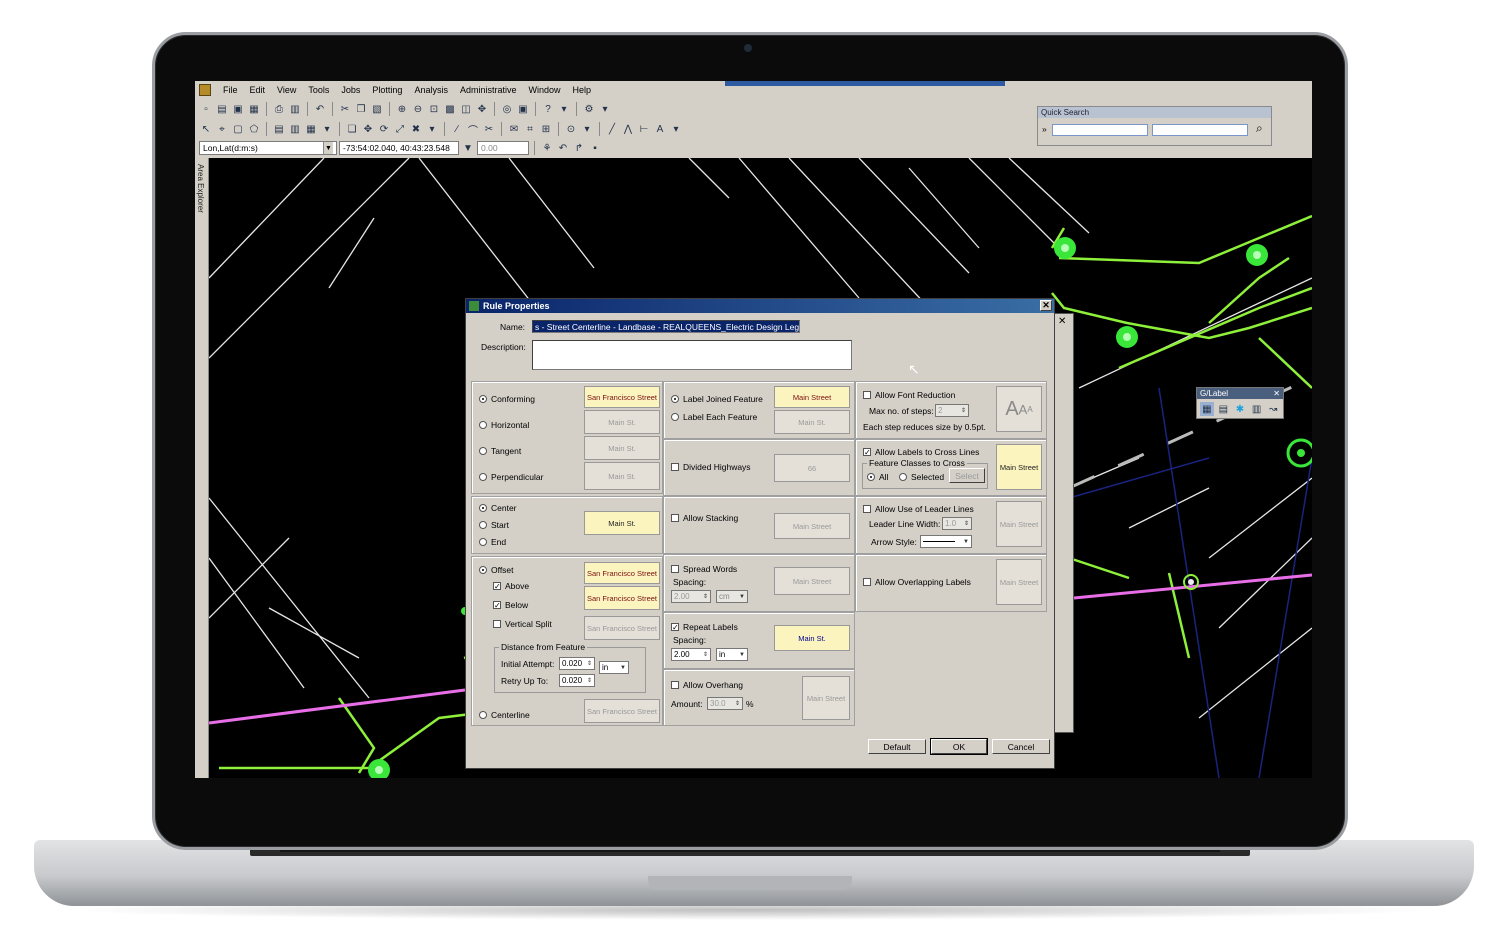  What do you see at coordinates (497, 624) in the screenshot?
I see `vertical-split-checkbox` at bounding box center [497, 624].